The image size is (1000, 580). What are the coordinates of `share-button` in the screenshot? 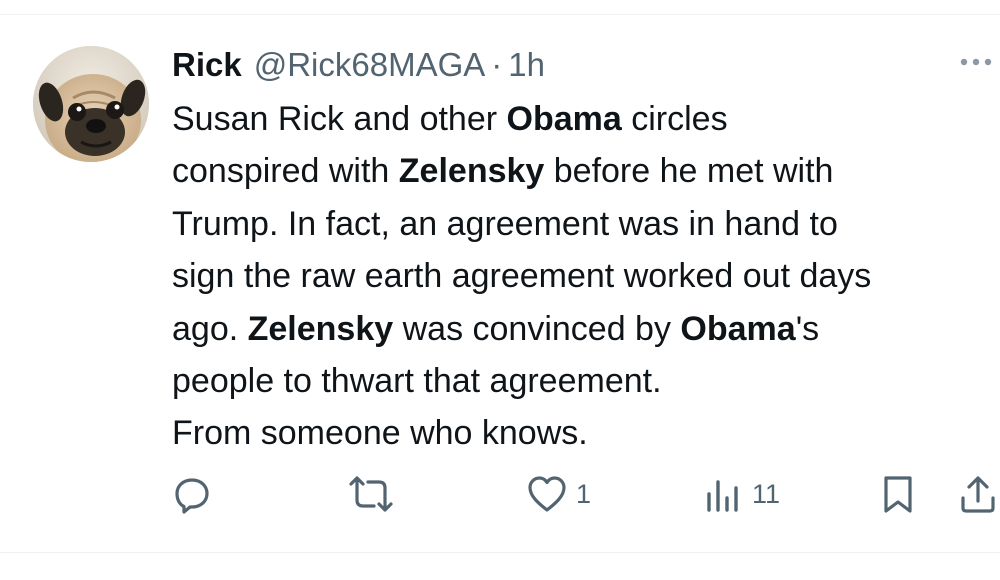 It's located at (978, 494).